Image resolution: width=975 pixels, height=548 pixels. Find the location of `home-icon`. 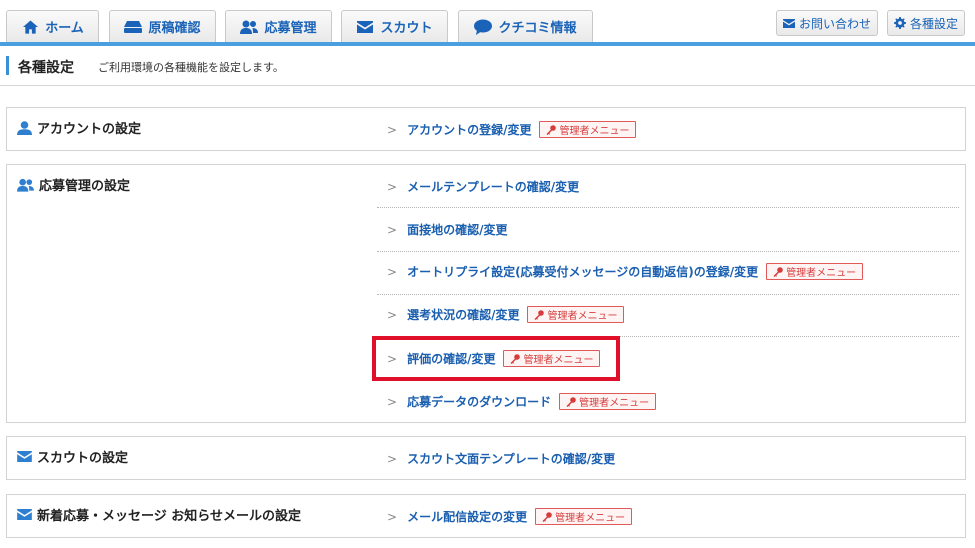

home-icon is located at coordinates (30, 27).